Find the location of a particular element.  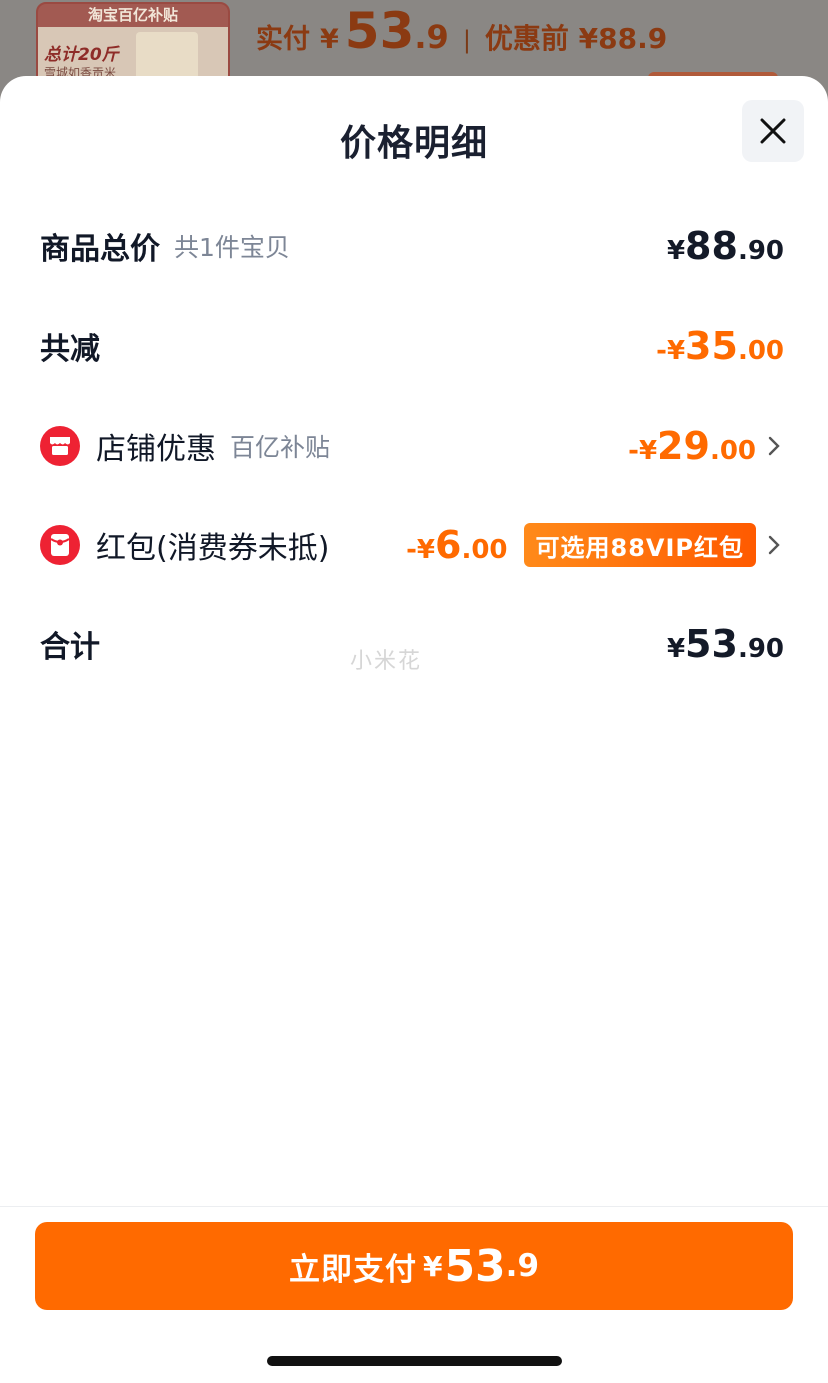

row-store-discount: 店铺优惠 百亿补贴 -¥ 29 .00 is located at coordinates (410, 446).